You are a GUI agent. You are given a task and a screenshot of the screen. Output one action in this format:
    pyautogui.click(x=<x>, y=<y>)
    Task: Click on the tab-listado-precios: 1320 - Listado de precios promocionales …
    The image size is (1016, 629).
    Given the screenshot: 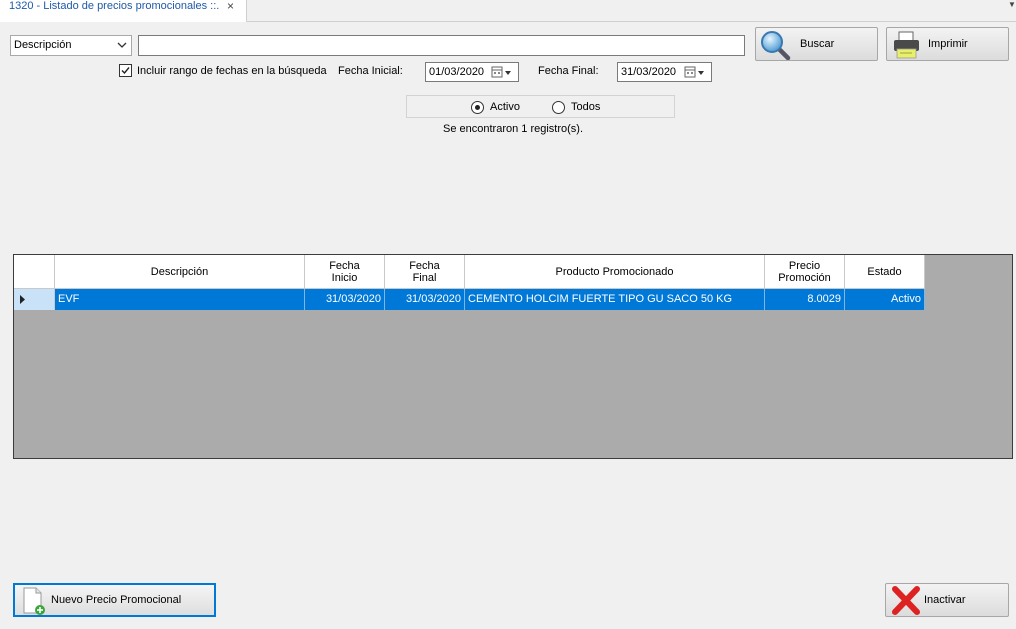 What is the action you would take?
    pyautogui.click(x=123, y=11)
    